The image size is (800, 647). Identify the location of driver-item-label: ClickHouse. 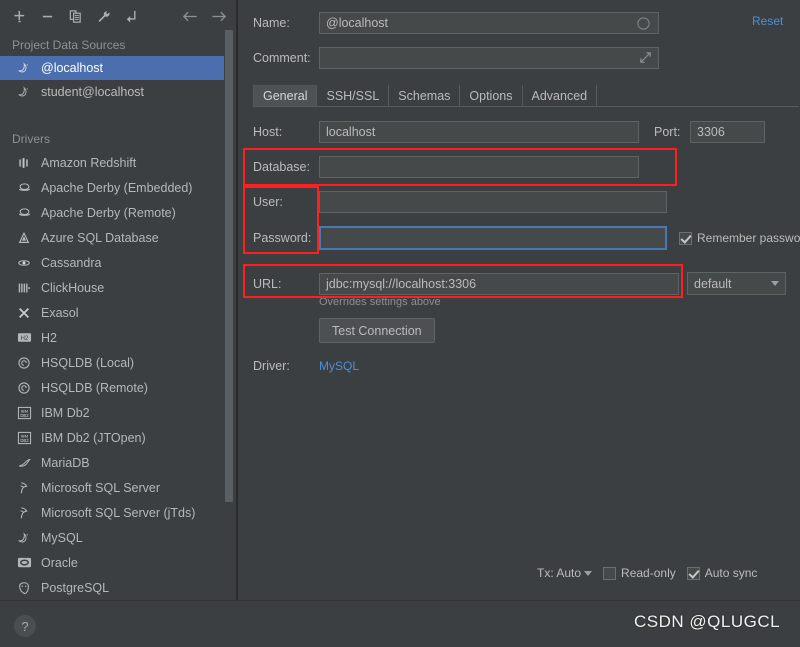
(73, 287).